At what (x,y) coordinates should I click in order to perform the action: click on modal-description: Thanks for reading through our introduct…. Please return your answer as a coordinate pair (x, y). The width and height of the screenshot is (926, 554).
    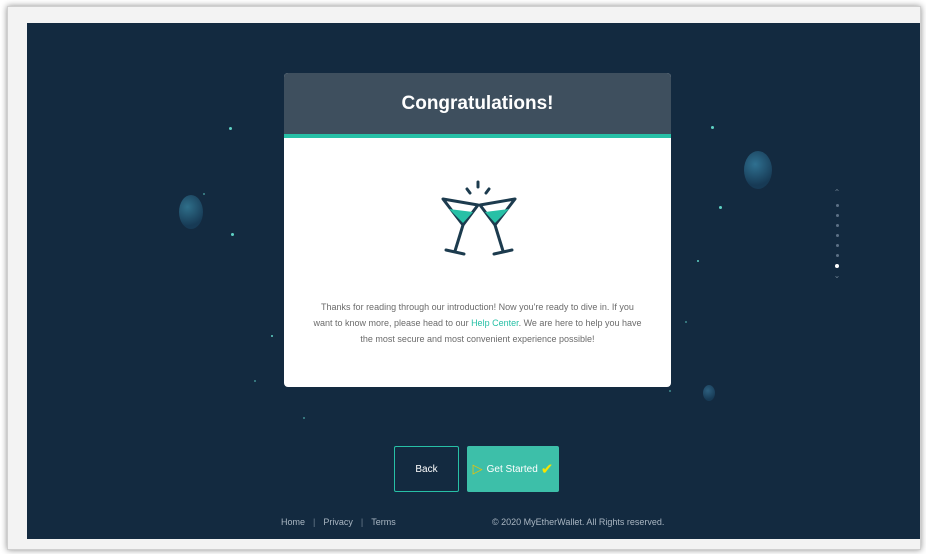
    Looking at the image, I should click on (477, 323).